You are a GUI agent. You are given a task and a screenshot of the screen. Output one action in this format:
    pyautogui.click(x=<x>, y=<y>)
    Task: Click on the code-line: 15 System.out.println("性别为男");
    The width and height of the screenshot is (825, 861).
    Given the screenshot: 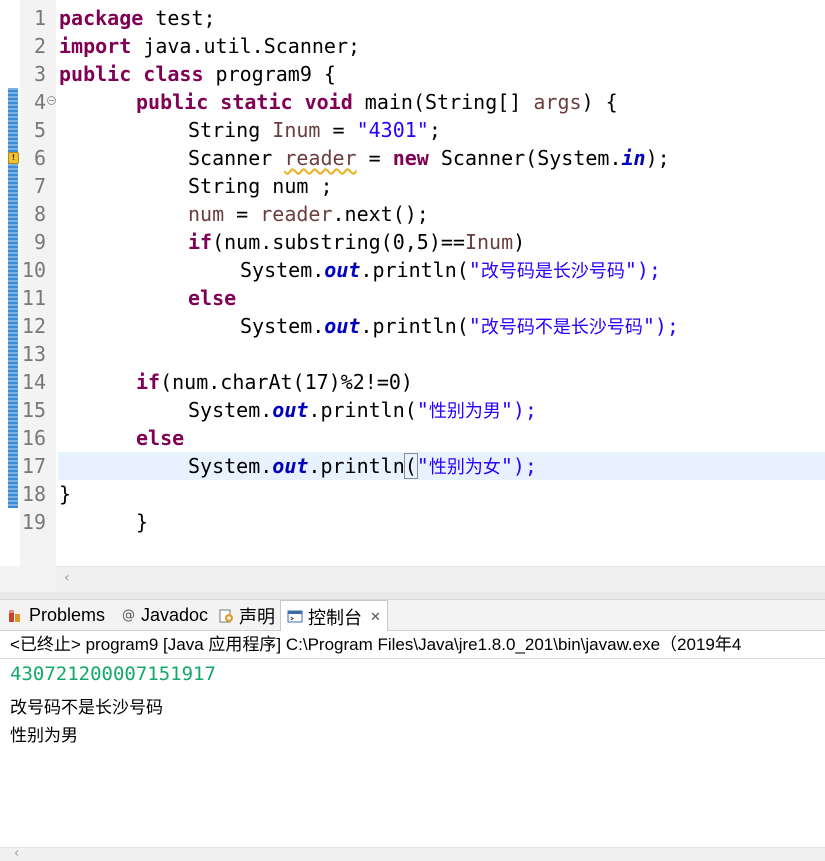 What is the action you would take?
    pyautogui.click(x=412, y=410)
    